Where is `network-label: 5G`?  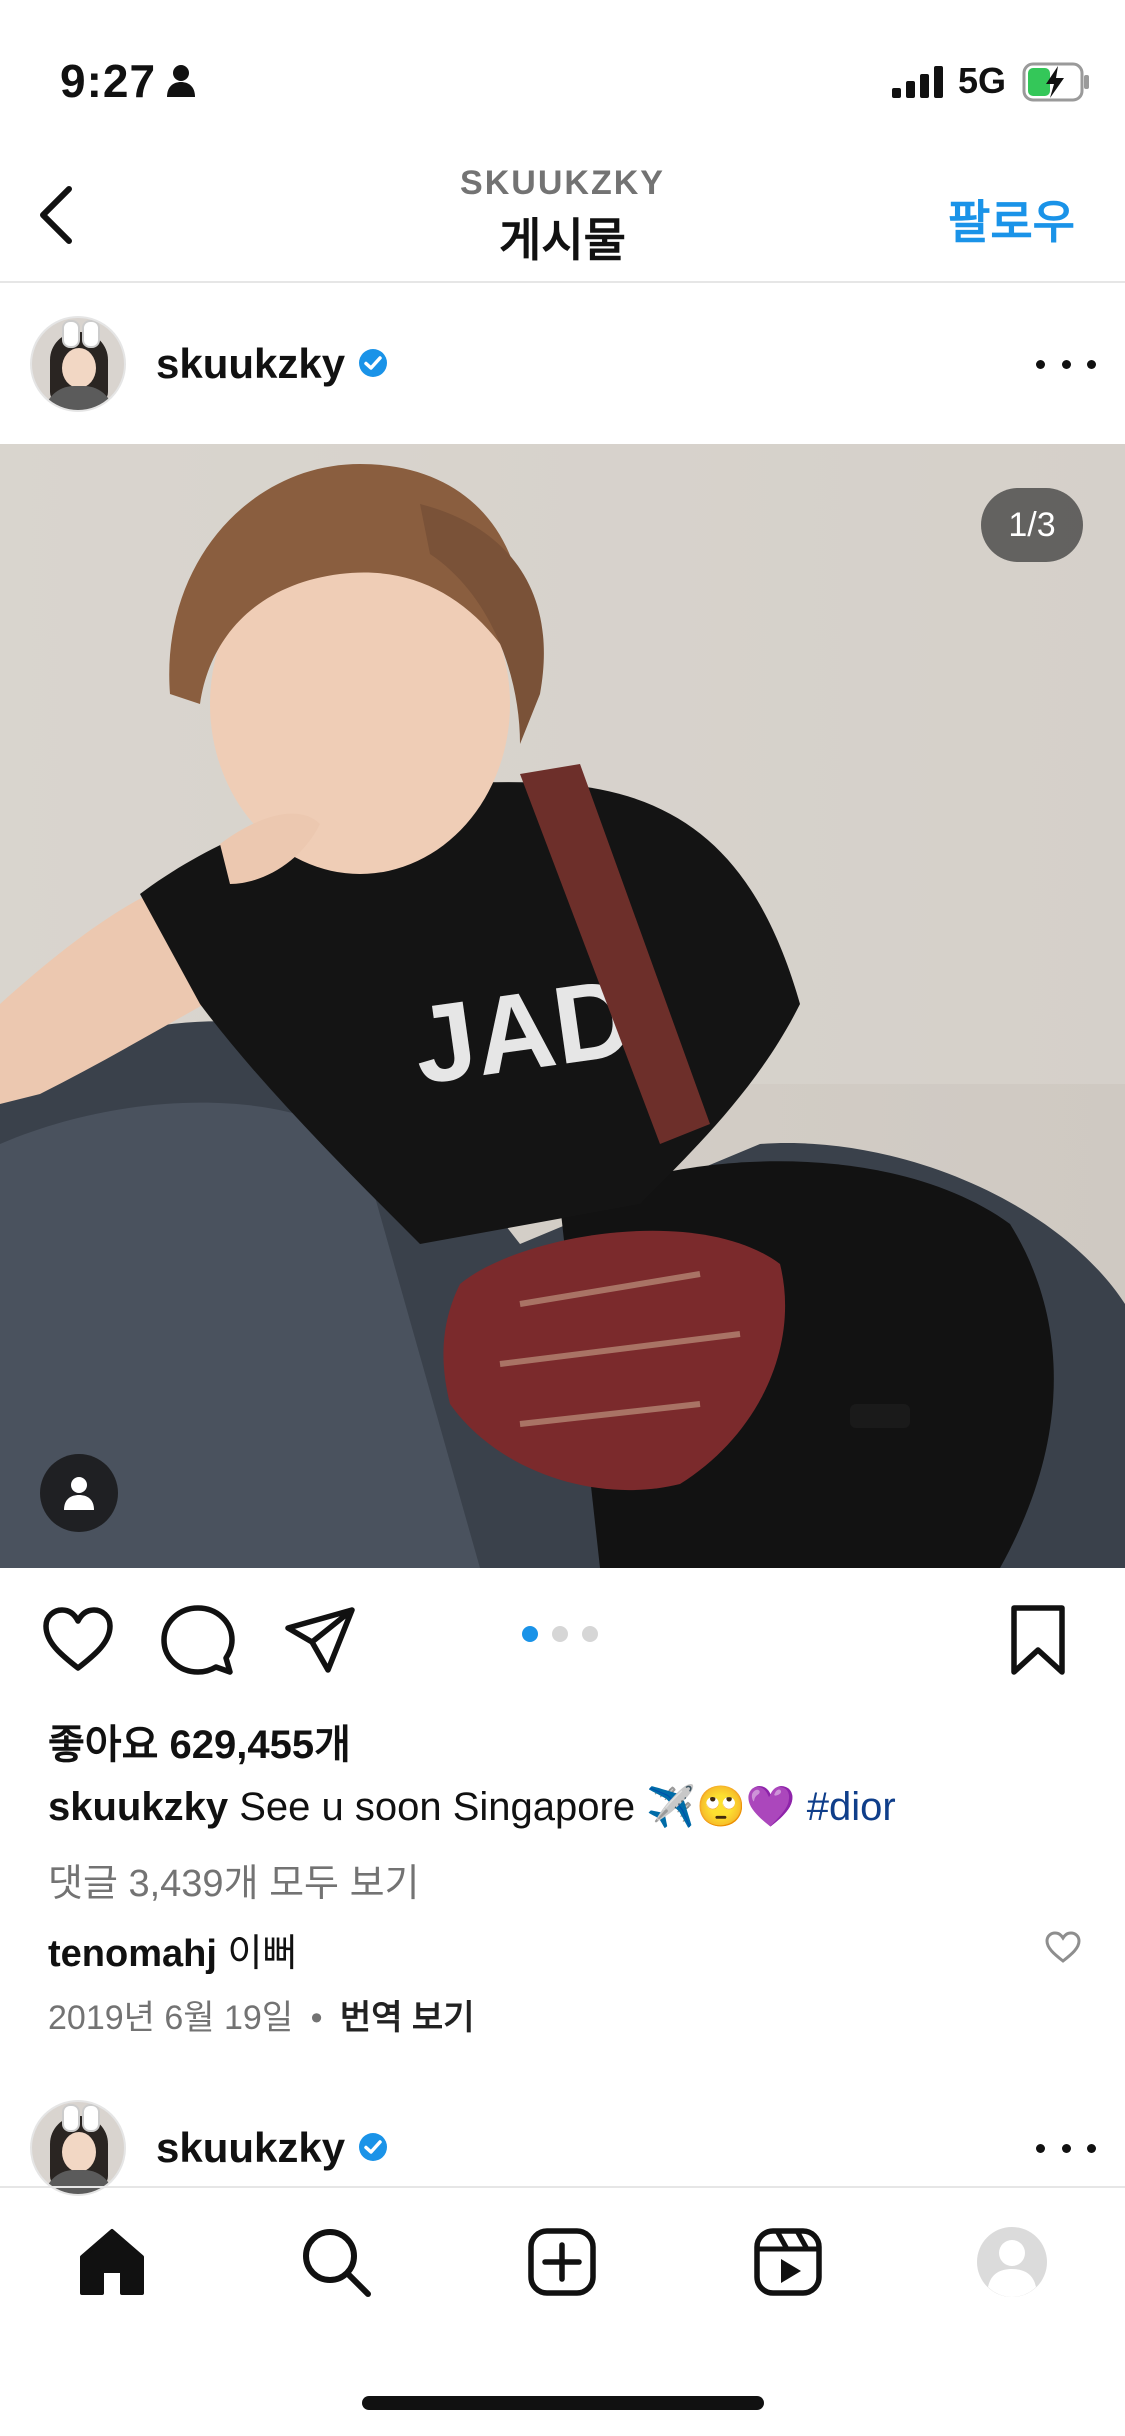 network-label: 5G is located at coordinates (982, 80).